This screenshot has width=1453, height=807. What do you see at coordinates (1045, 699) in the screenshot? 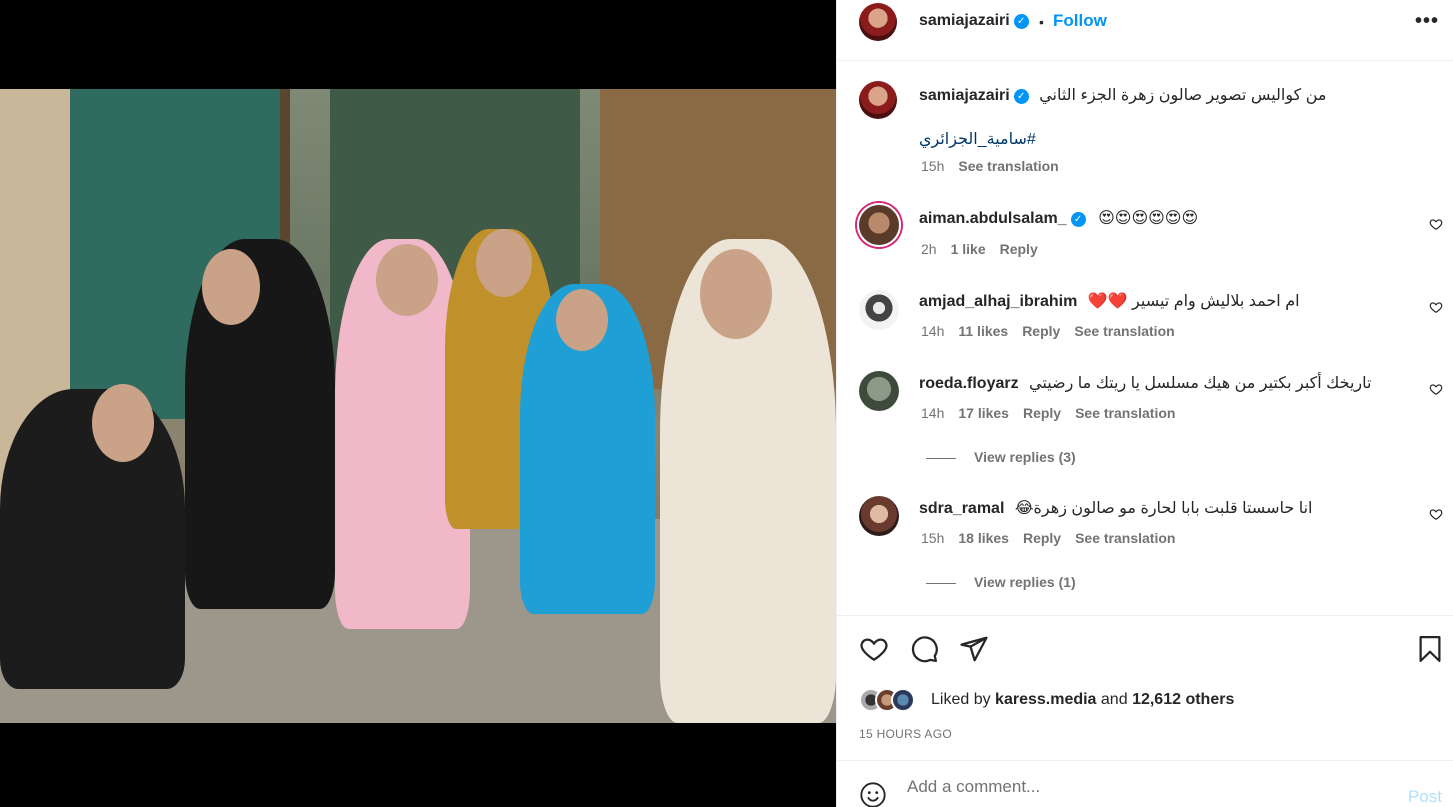
I see `first-liker-link: karess.media` at bounding box center [1045, 699].